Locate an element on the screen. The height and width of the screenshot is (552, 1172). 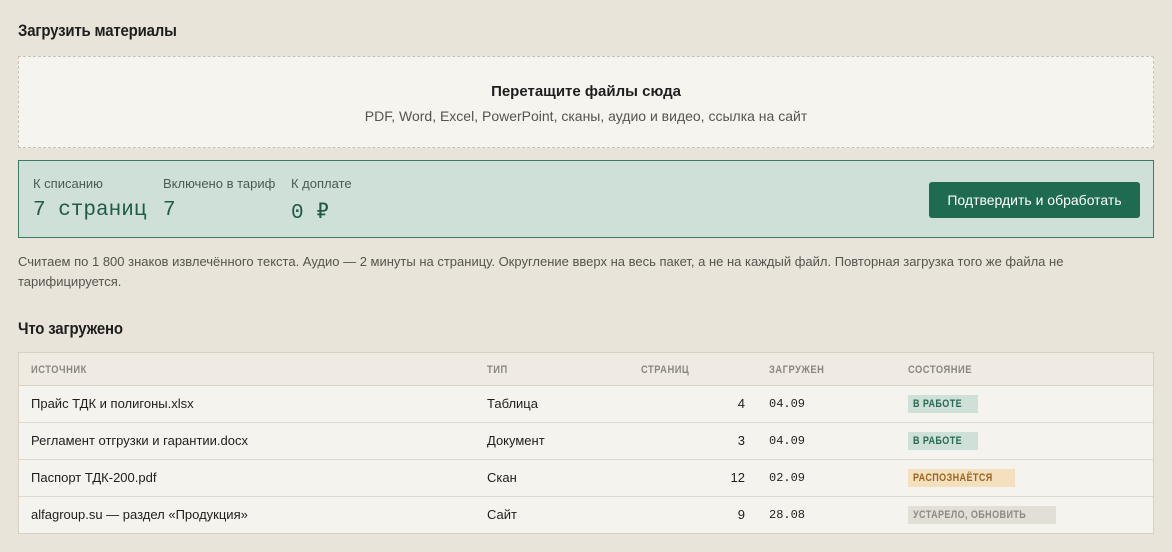
included-label: Включено в тариф is located at coordinates (219, 183).